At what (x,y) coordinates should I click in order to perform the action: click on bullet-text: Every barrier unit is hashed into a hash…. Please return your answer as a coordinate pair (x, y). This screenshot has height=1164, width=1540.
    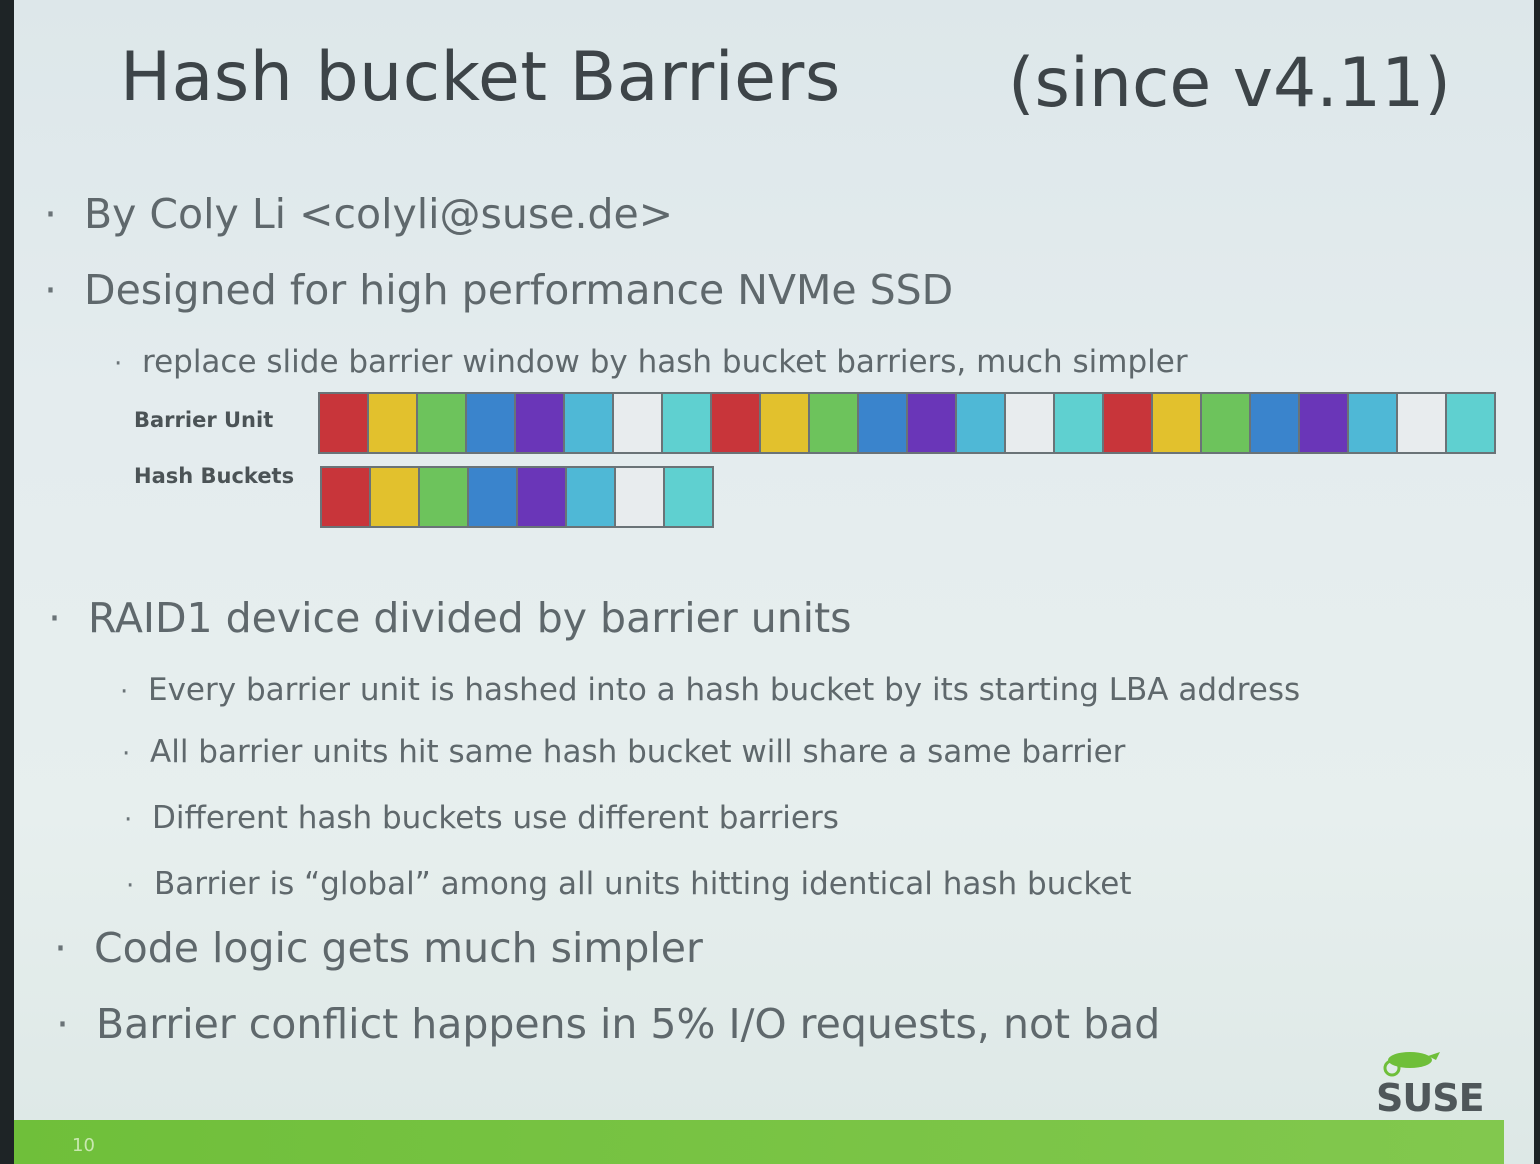
    Looking at the image, I should click on (724, 690).